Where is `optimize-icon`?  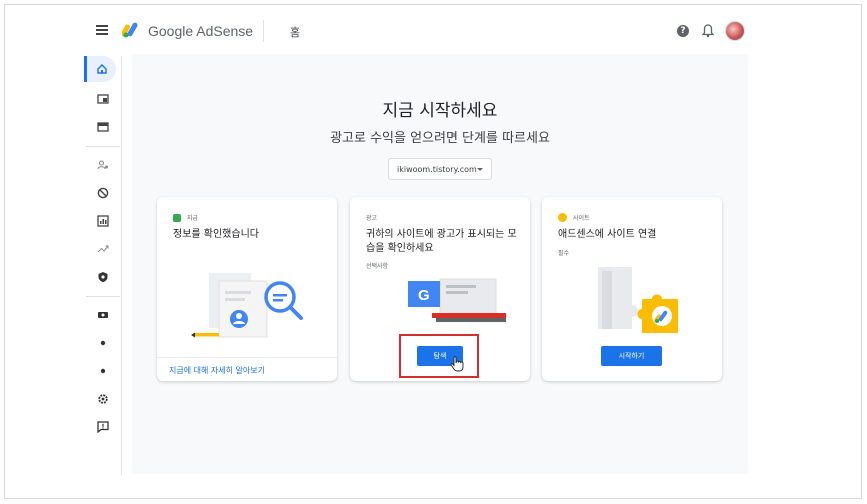 optimize-icon is located at coordinates (103, 249).